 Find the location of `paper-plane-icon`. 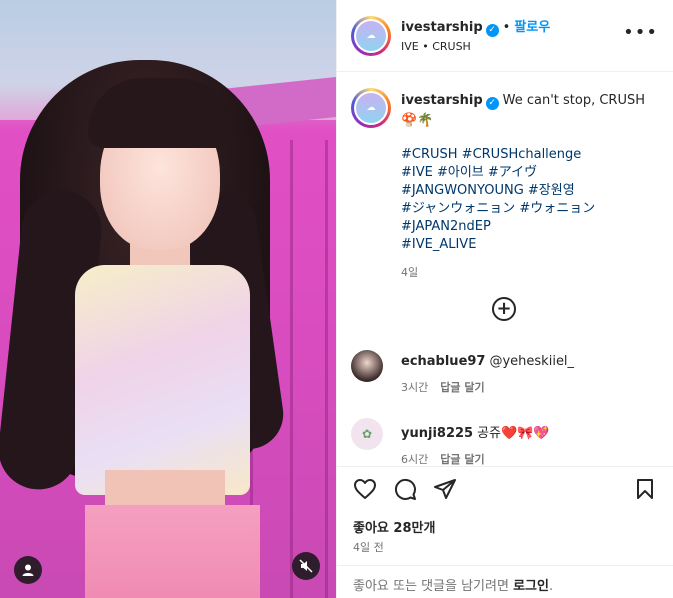

paper-plane-icon is located at coordinates (445, 489).